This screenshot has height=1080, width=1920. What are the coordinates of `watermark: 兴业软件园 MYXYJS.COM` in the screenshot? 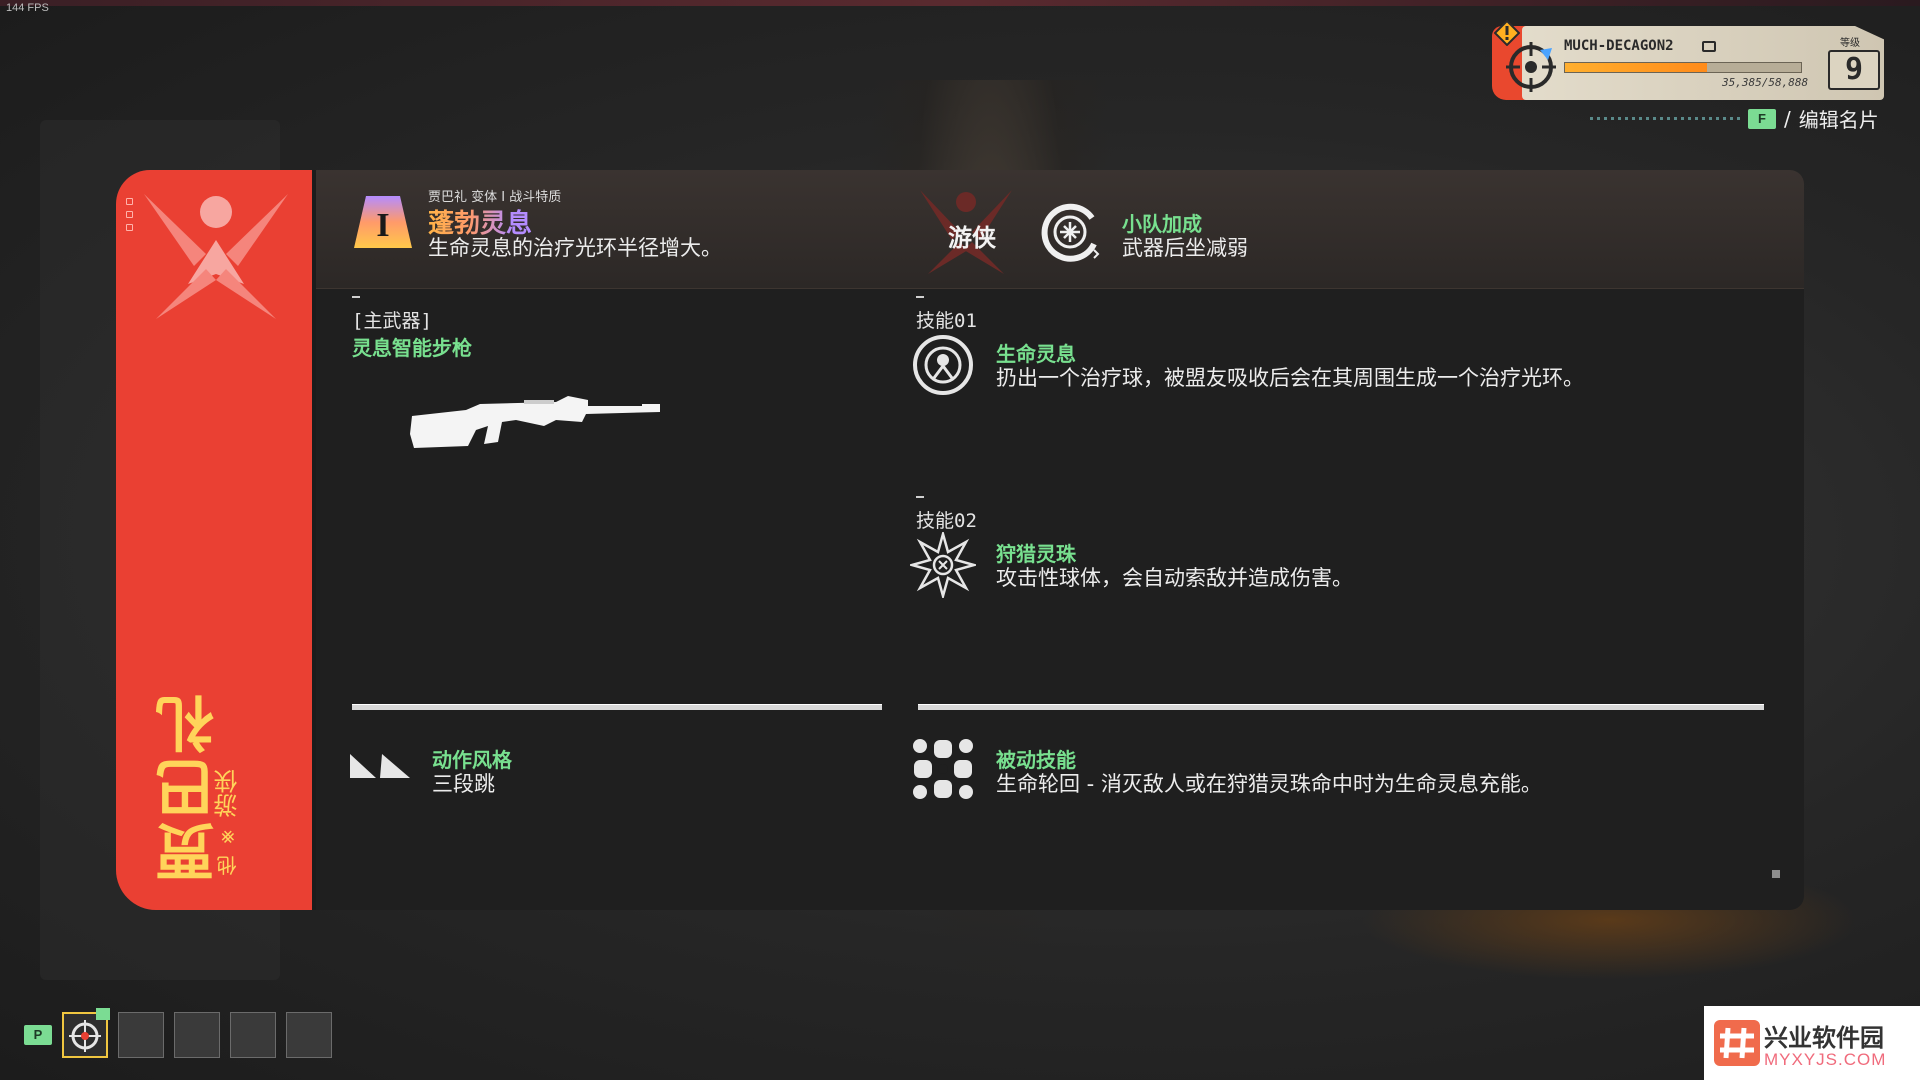 It's located at (1812, 1043).